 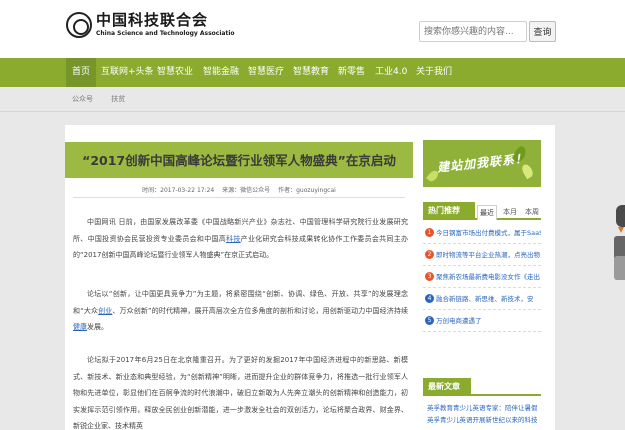 What do you see at coordinates (473, 31) in the screenshot?
I see `search-input` at bounding box center [473, 31].